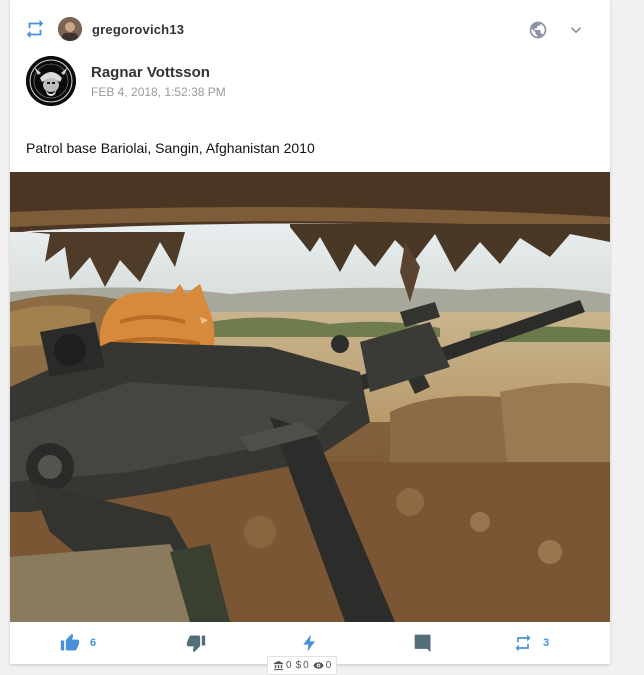 The height and width of the screenshot is (675, 644). I want to click on post-timestamp: FEB 4, 2018, 1:52:38 PM, so click(158, 92).